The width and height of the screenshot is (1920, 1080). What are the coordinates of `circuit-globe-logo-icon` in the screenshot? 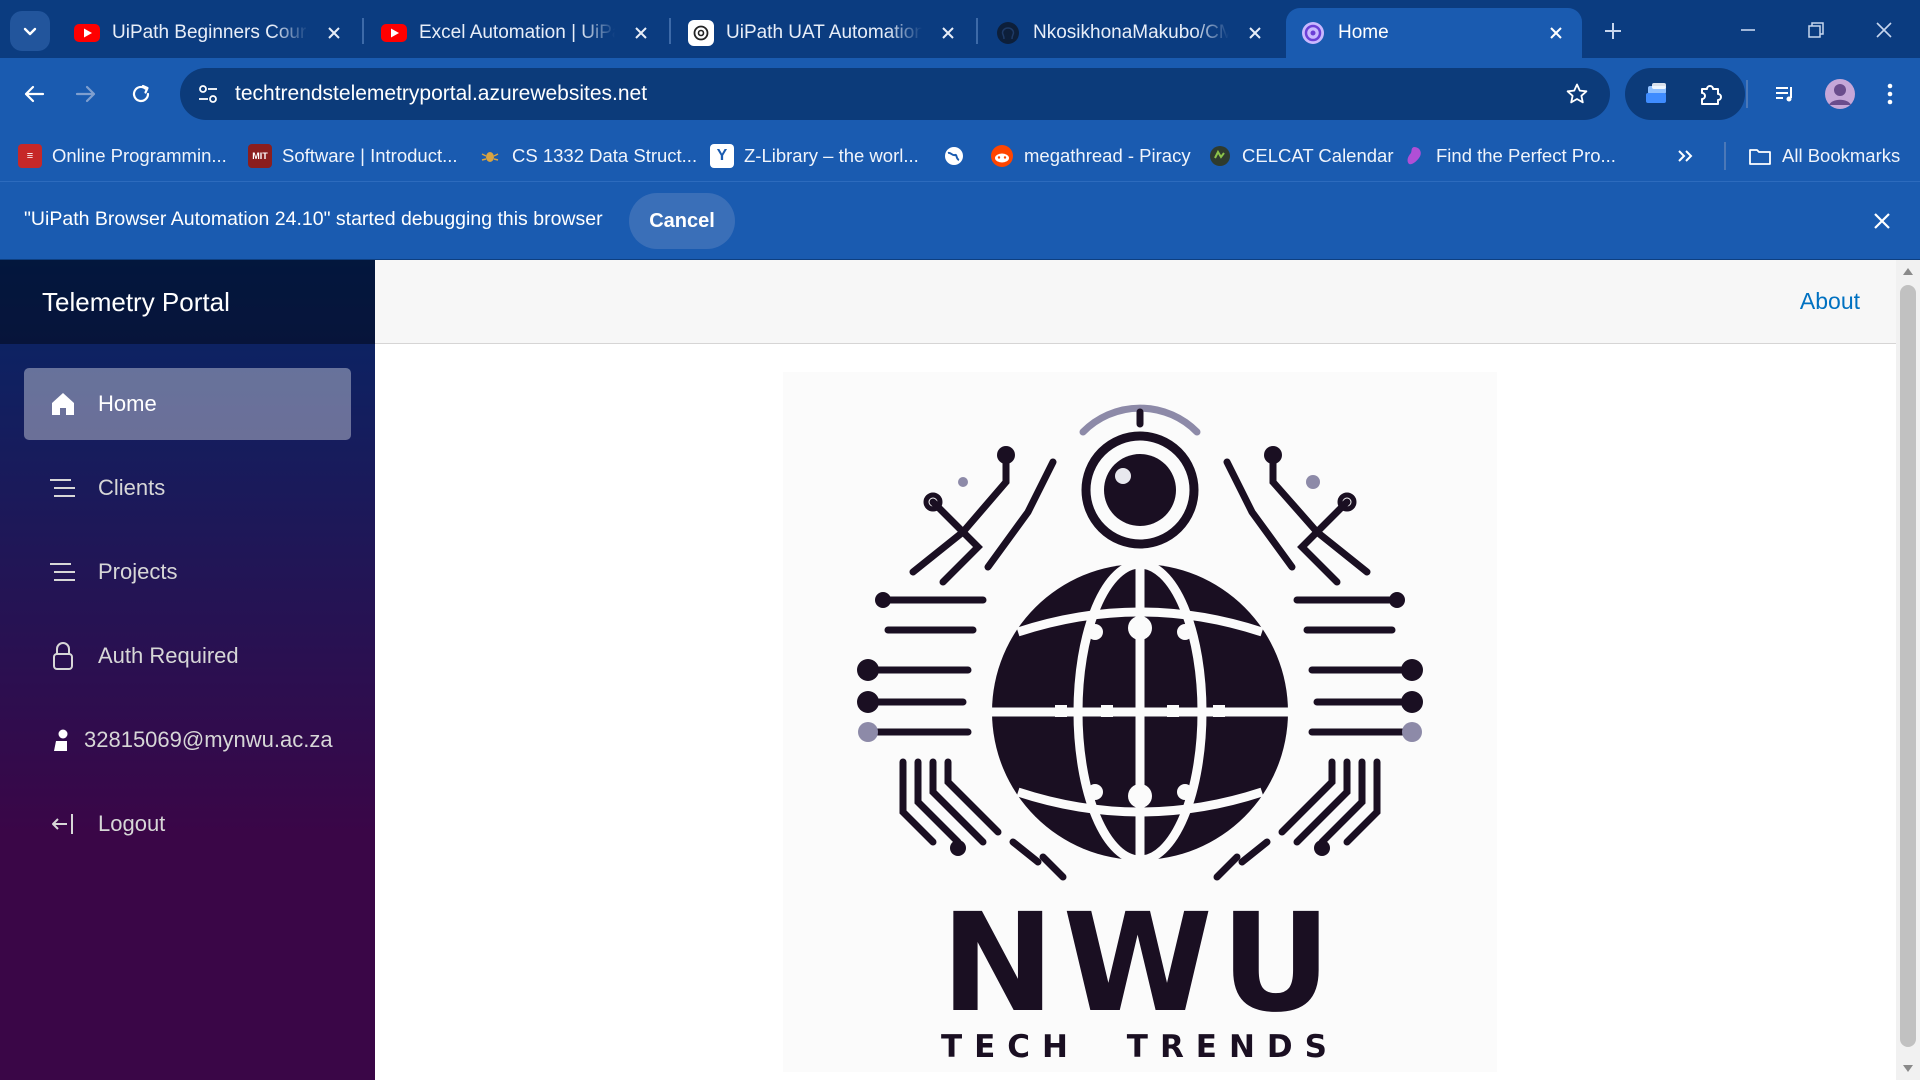 It's located at (1140, 642).